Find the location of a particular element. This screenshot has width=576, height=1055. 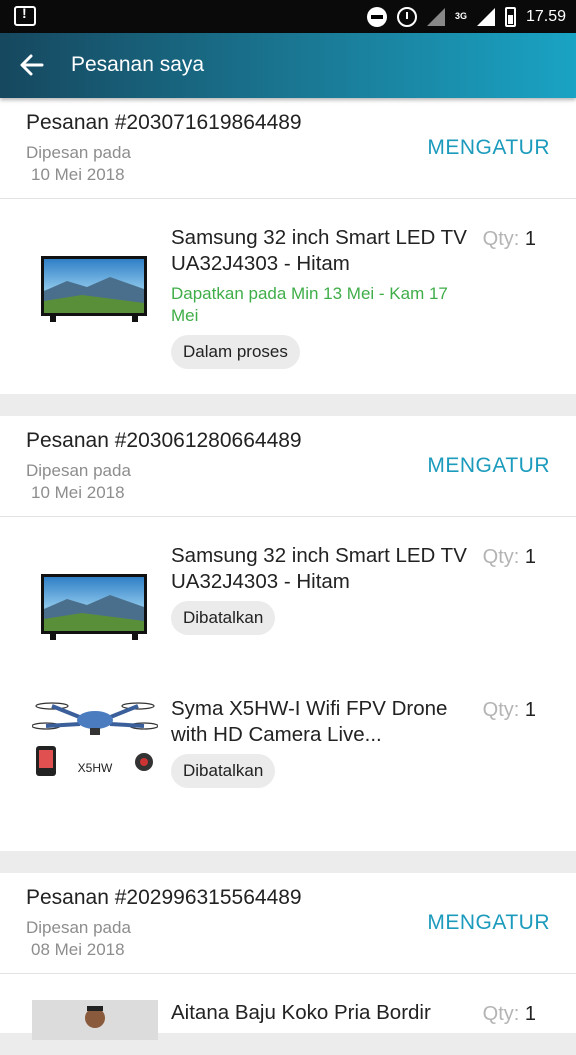

order-item: Aitana Baju Koko Pria Bordir Qty: 1 is located at coordinates (288, 1007).